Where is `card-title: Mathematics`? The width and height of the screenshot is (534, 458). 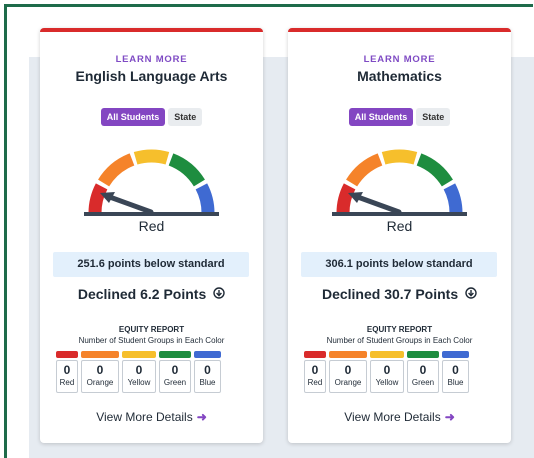 card-title: Mathematics is located at coordinates (399, 76).